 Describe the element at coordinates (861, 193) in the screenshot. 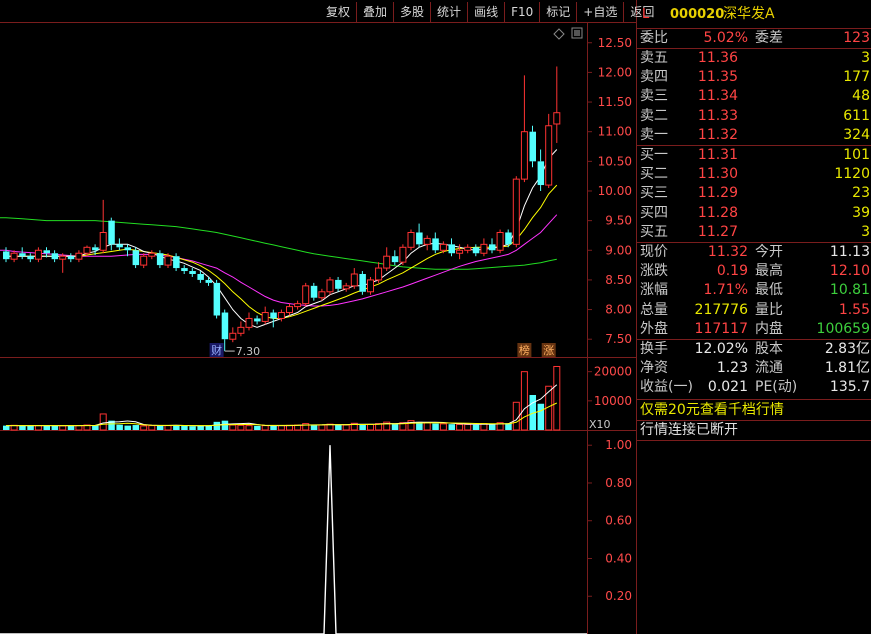

I see `bid-volume: 23` at that location.